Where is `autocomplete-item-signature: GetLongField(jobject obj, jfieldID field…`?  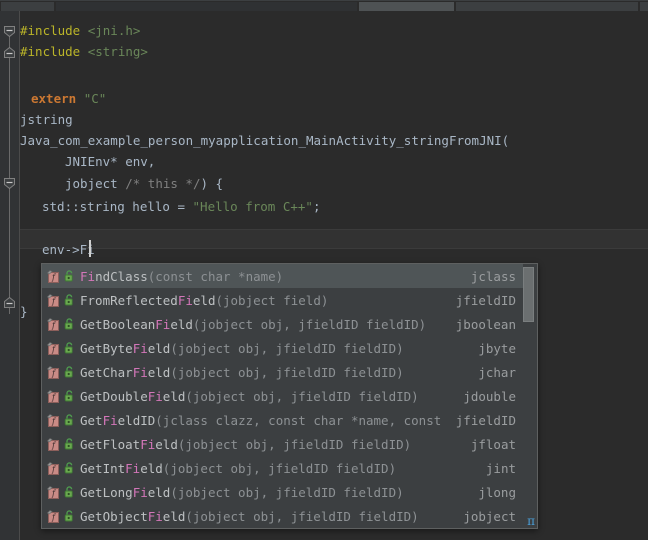 autocomplete-item-signature: GetLongField(jobject obj, jfieldID field… is located at coordinates (274, 492).